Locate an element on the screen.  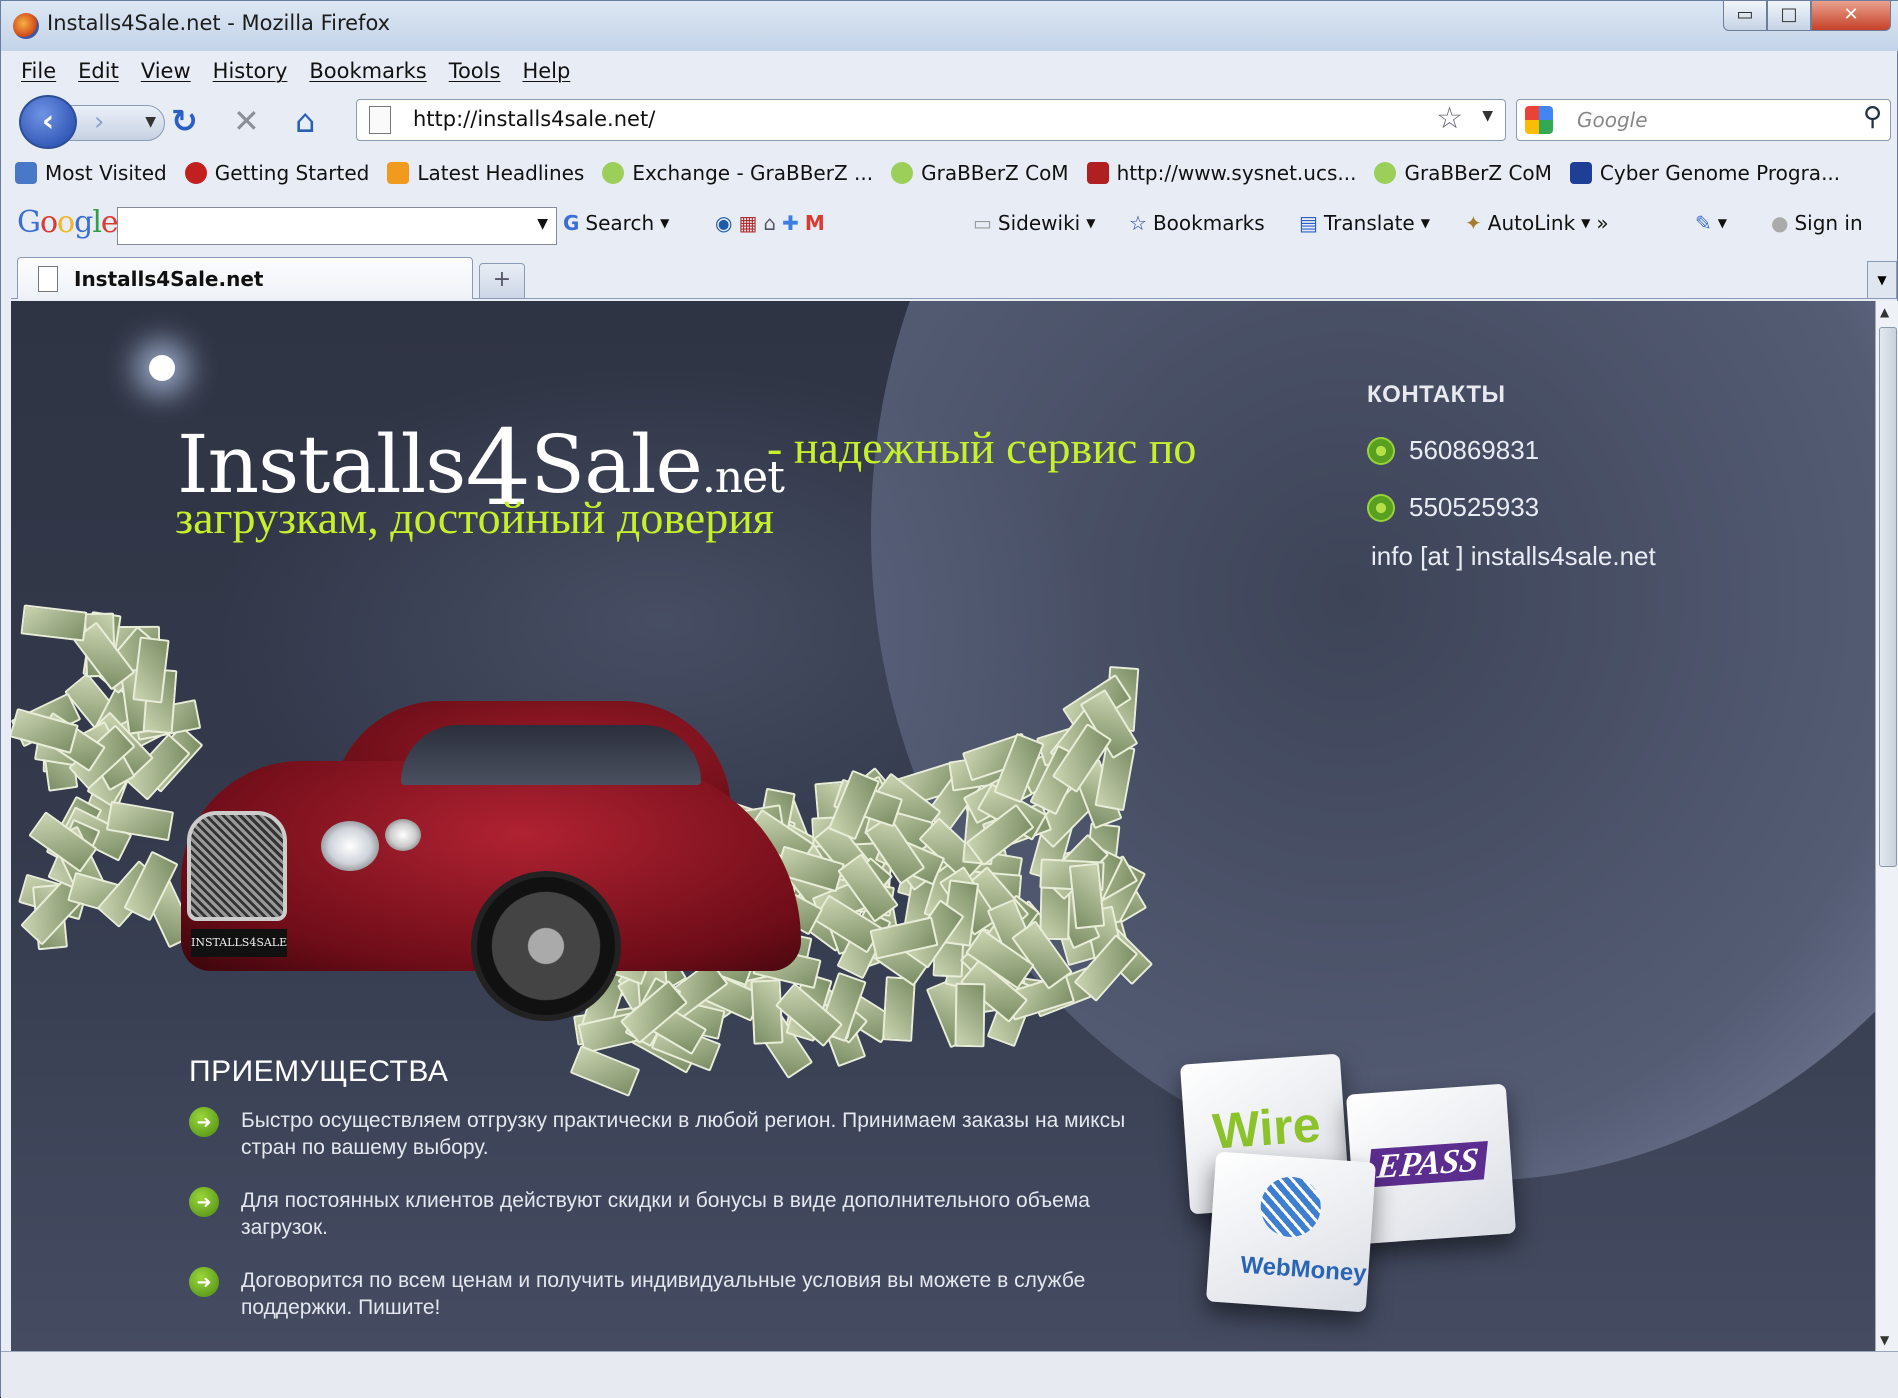
maximize-button: □ is located at coordinates (1789, 16).